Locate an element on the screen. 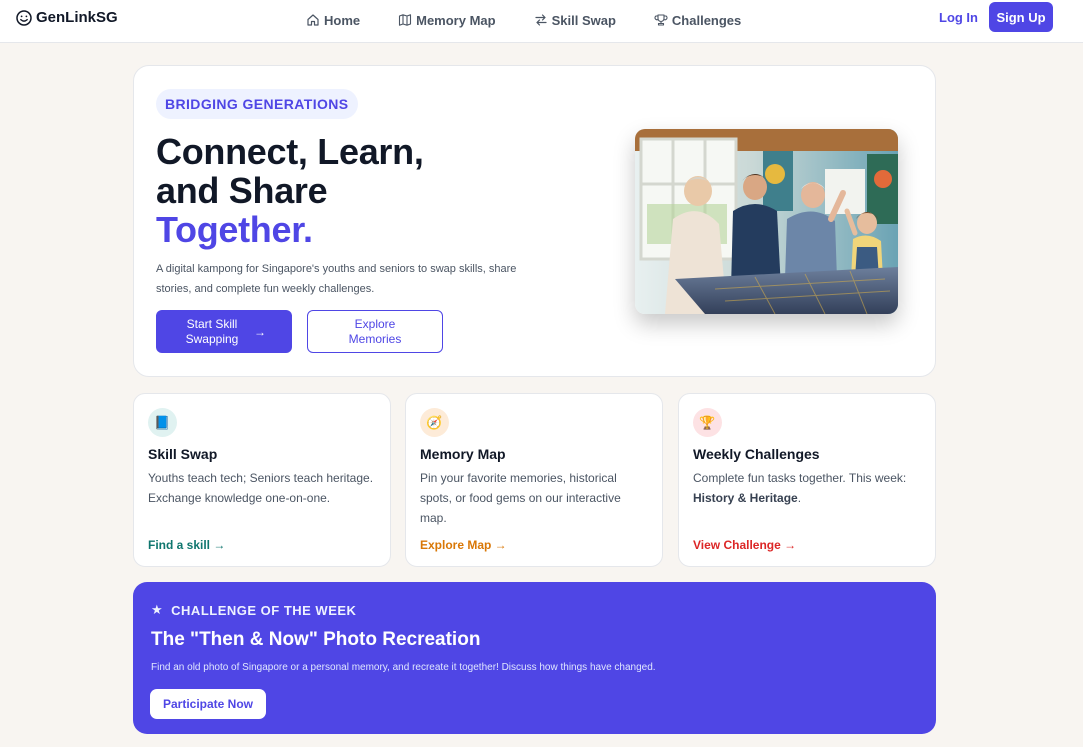 The width and height of the screenshot is (1083, 747). hero-photo-illustration is located at coordinates (766, 221).